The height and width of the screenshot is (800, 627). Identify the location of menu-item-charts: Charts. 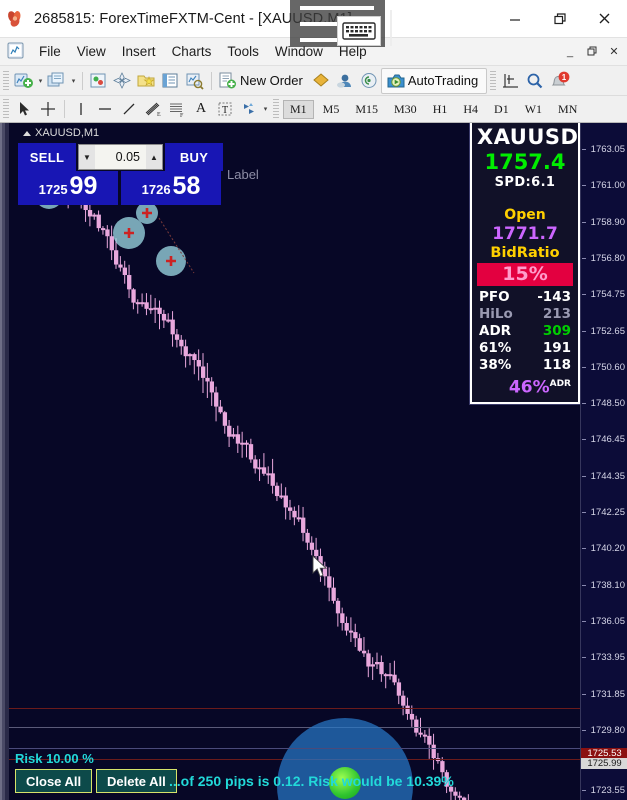
(192, 52).